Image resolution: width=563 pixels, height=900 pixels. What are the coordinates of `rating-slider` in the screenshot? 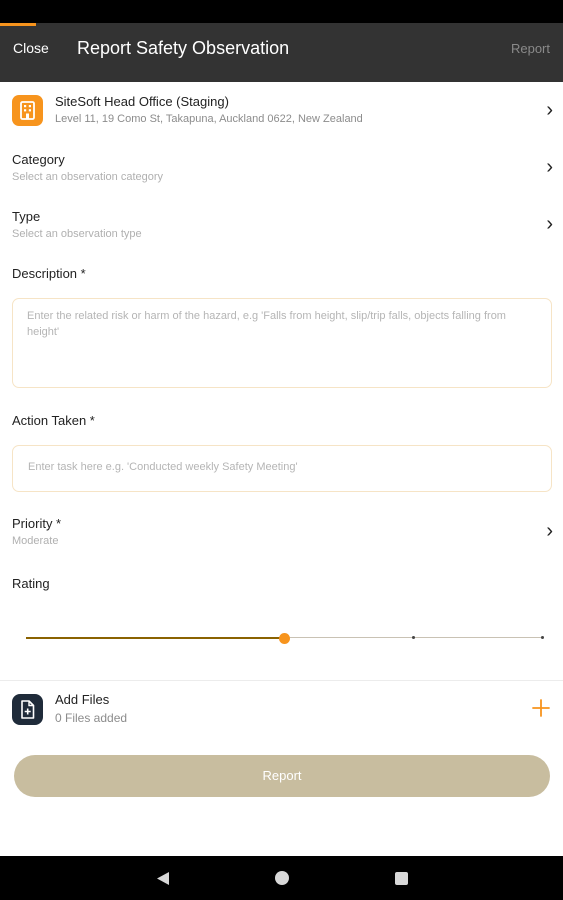 It's located at (285, 638).